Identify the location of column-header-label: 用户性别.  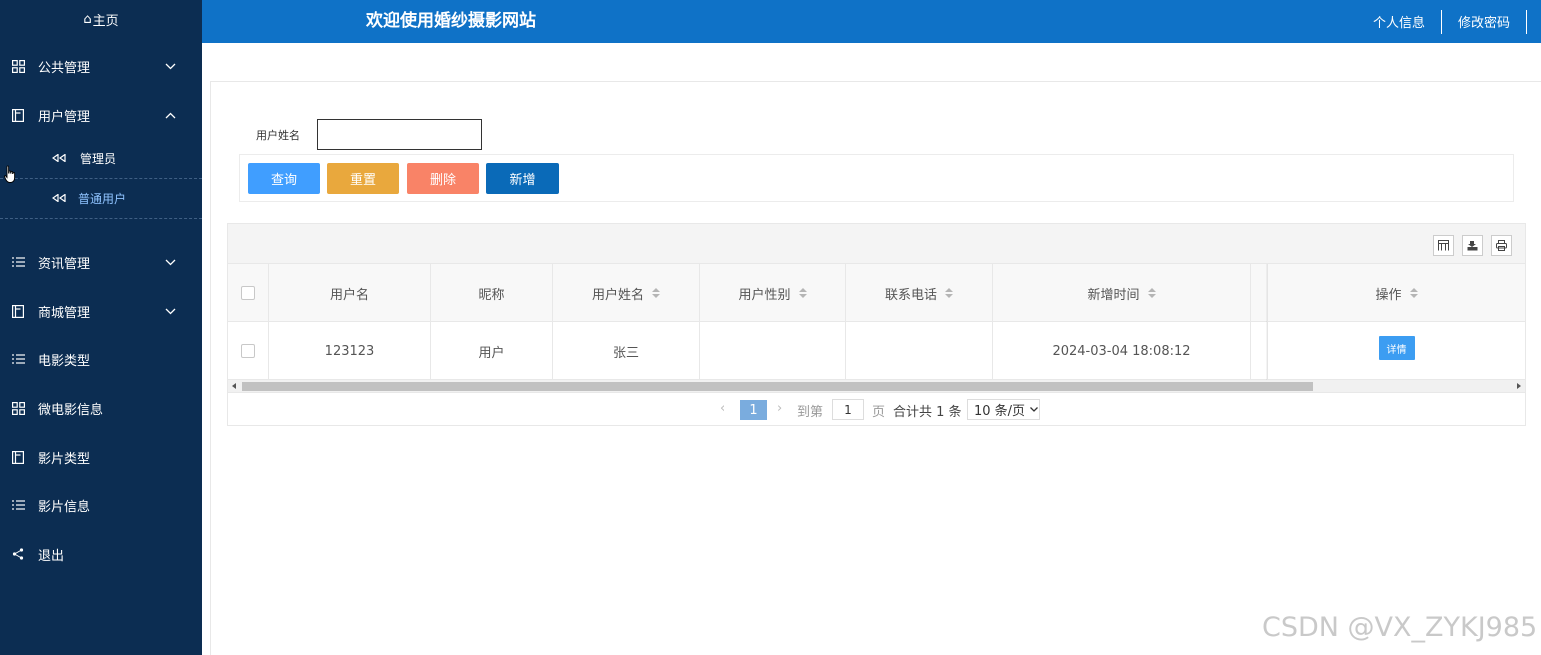
(764, 295).